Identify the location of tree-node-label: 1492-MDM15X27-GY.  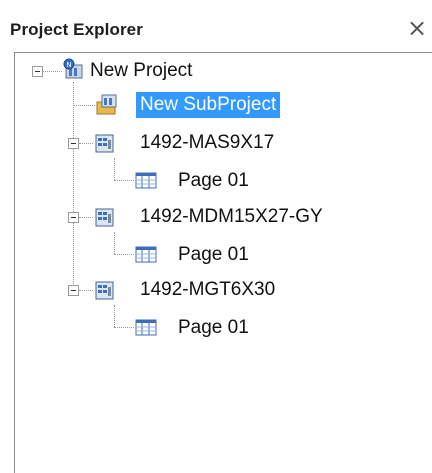
(231, 216).